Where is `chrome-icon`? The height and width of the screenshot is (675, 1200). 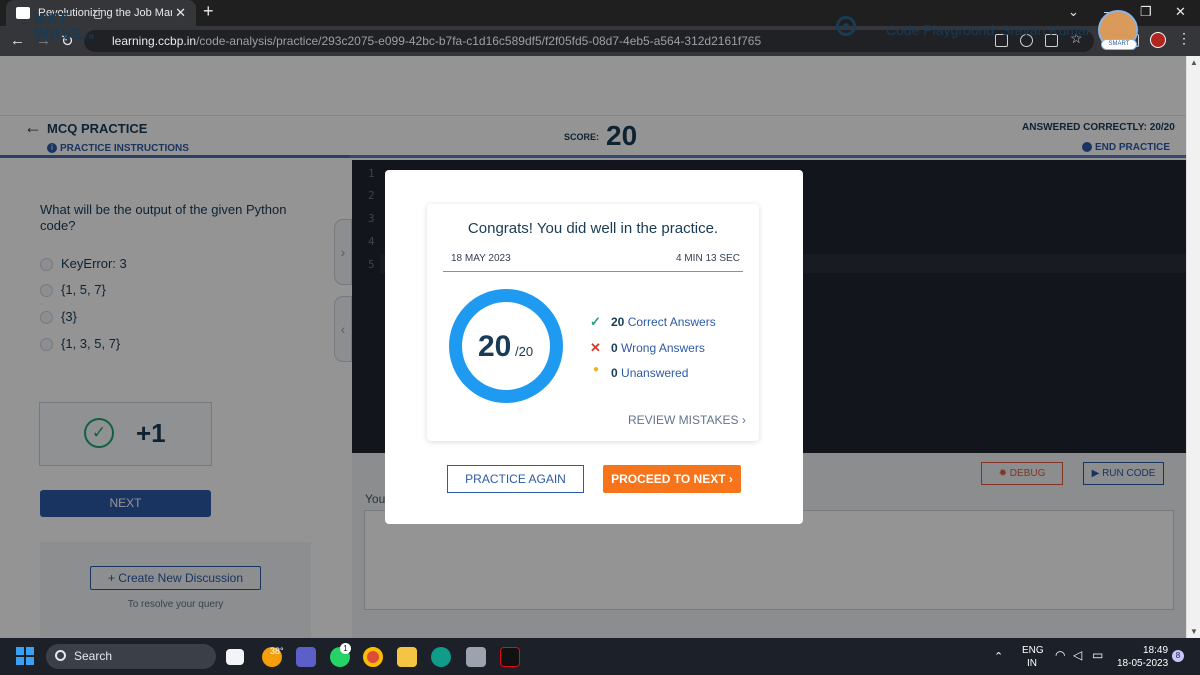 chrome-icon is located at coordinates (373, 657).